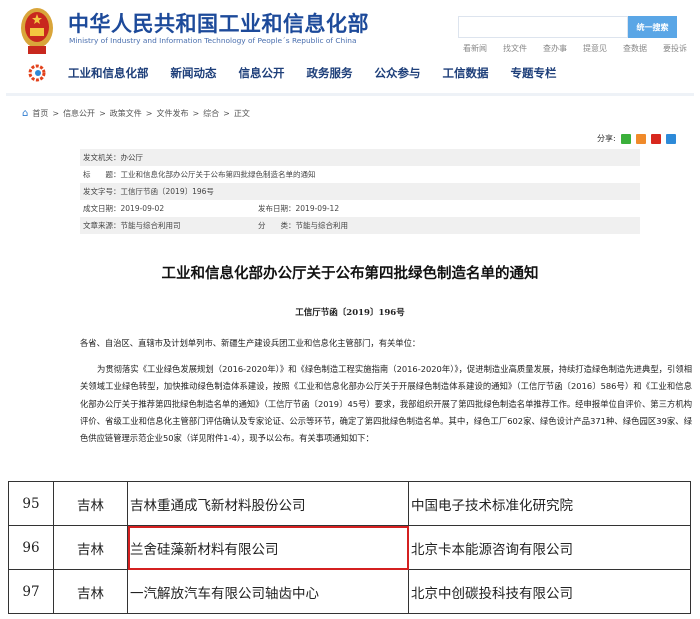 This screenshot has width=700, height=619. Describe the element at coordinates (640, 138) in the screenshot. I see `weibo-icon` at that location.